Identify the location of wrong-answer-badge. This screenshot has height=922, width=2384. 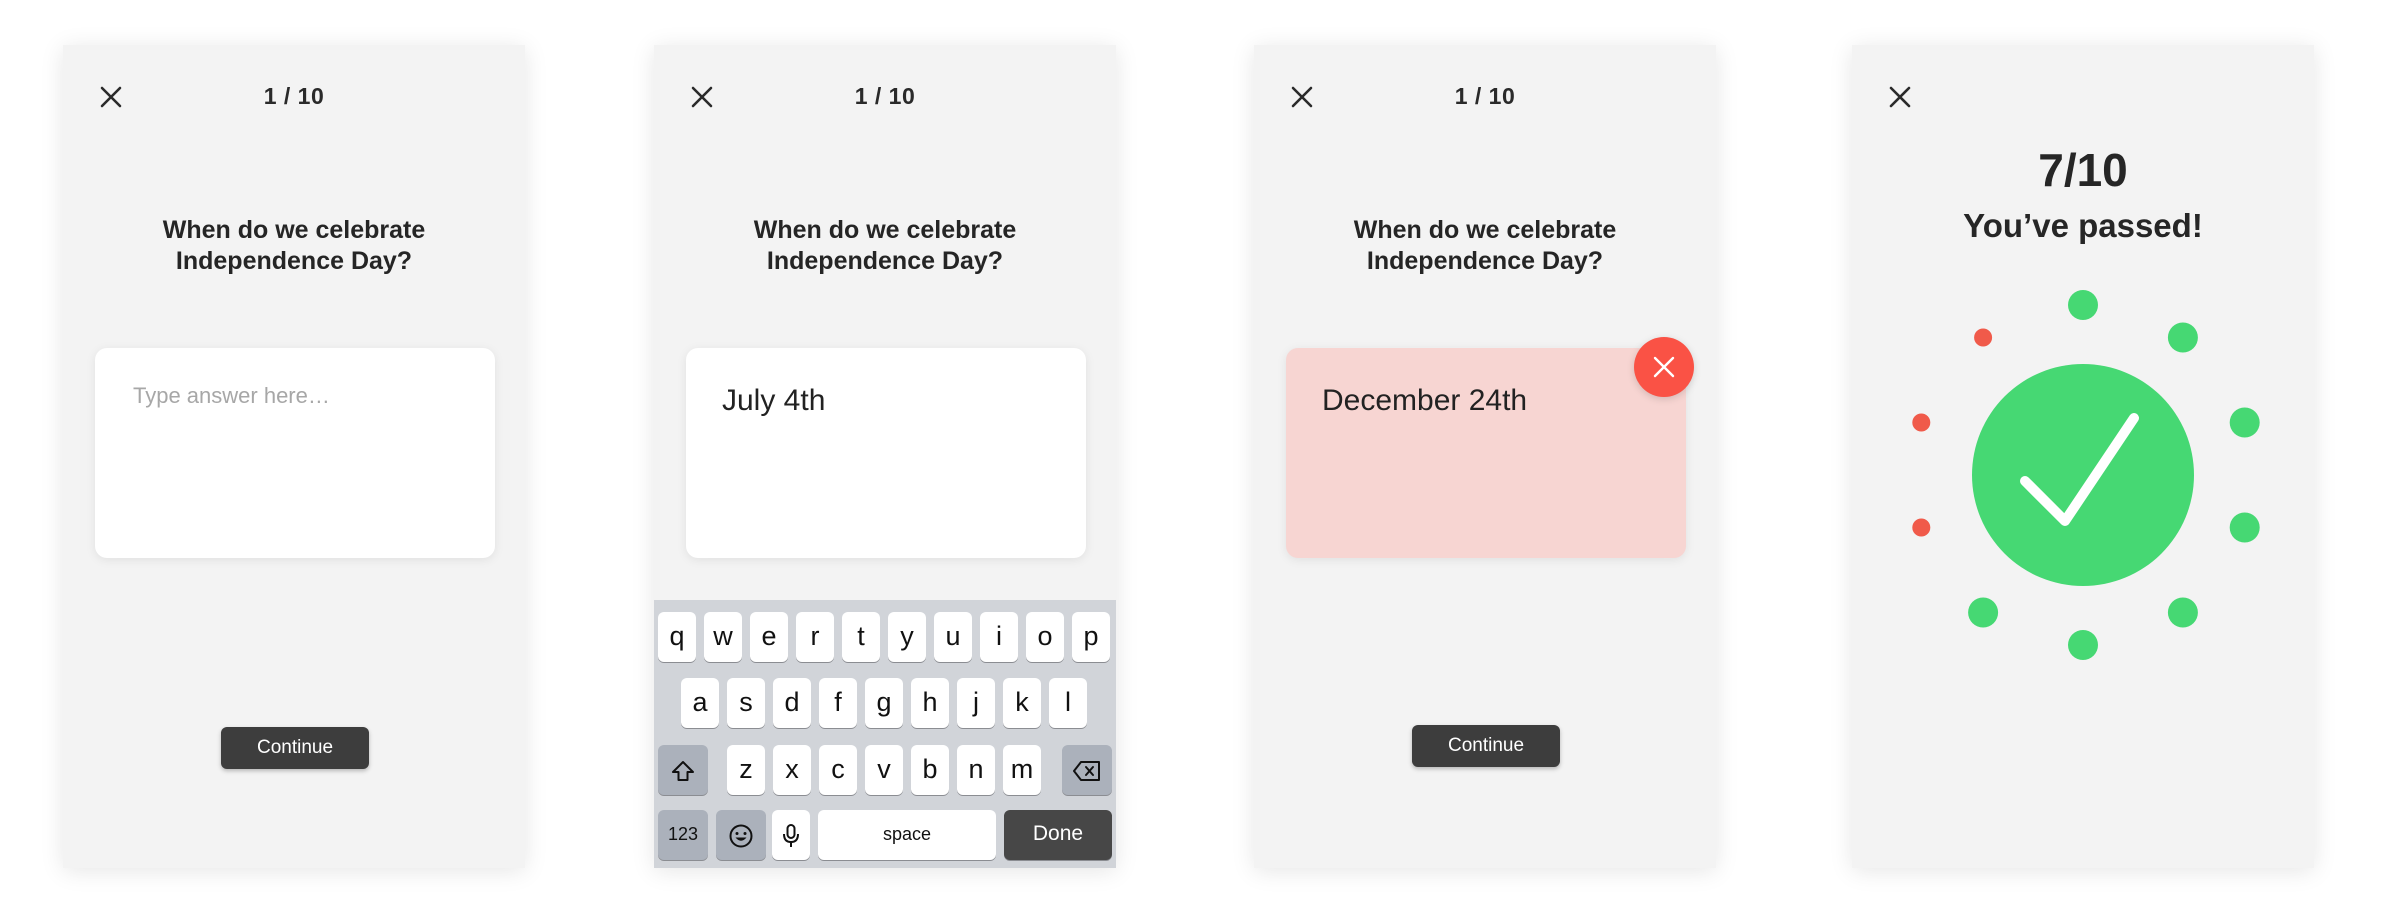
(1664, 367).